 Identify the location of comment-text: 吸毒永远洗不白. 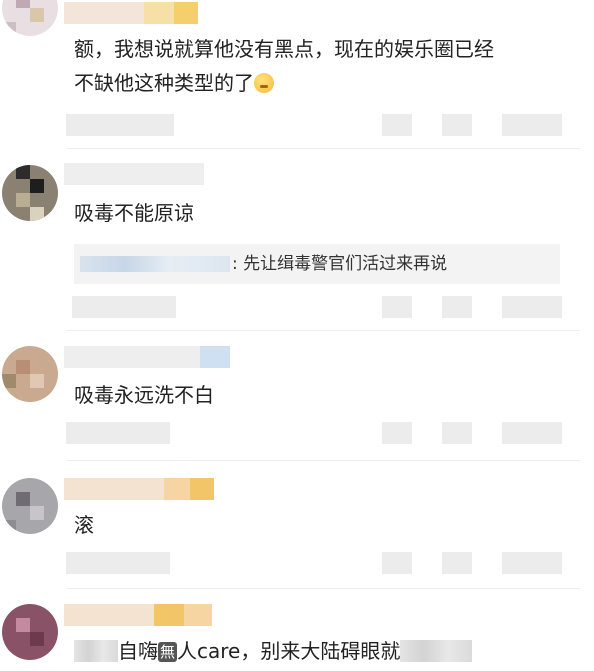
(144, 395).